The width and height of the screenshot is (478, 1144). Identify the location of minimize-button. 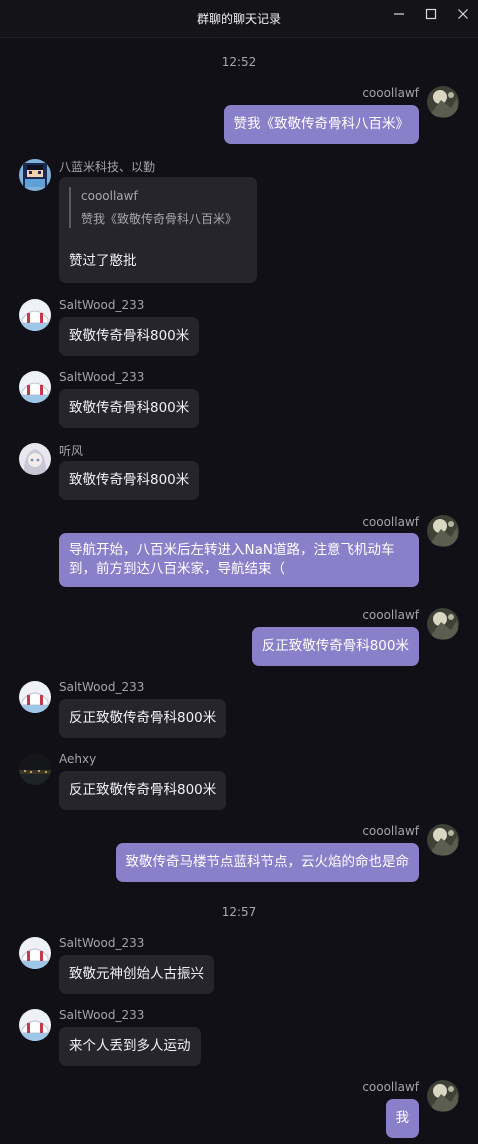
(399, 14).